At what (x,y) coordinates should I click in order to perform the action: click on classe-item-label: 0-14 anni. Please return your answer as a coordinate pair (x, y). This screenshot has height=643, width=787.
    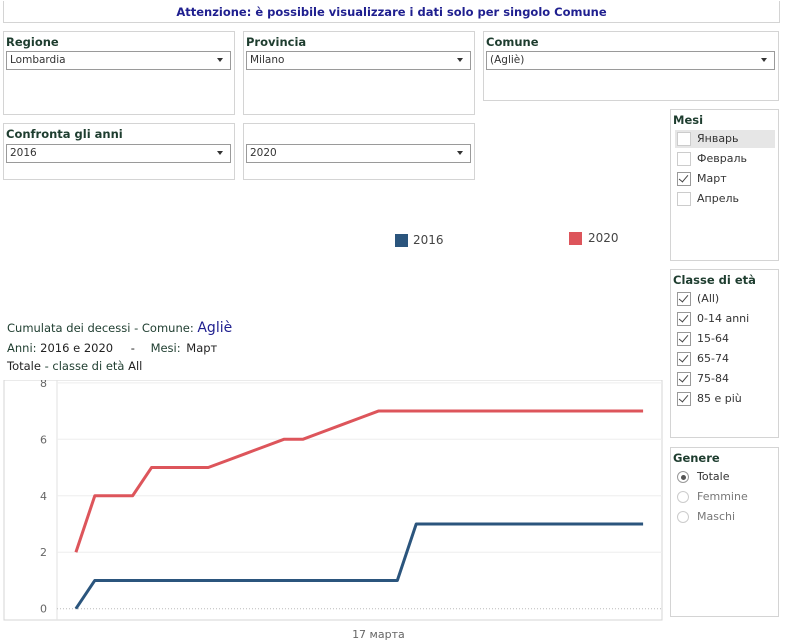
    Looking at the image, I should click on (723, 318).